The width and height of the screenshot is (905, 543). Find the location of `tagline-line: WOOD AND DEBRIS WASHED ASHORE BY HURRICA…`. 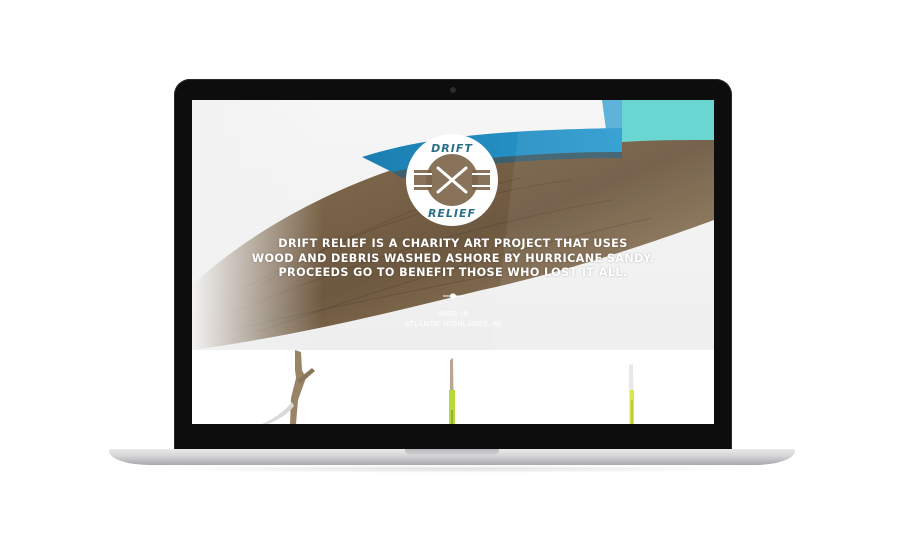

tagline-line: WOOD AND DEBRIS WASHED ASHORE BY HURRICA… is located at coordinates (453, 258).